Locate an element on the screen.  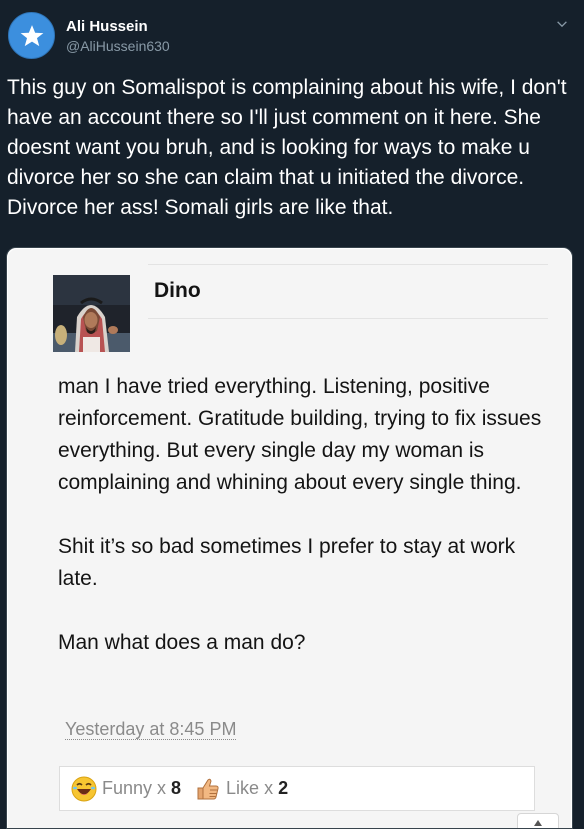
reaction-count: 2 is located at coordinates (283, 788).